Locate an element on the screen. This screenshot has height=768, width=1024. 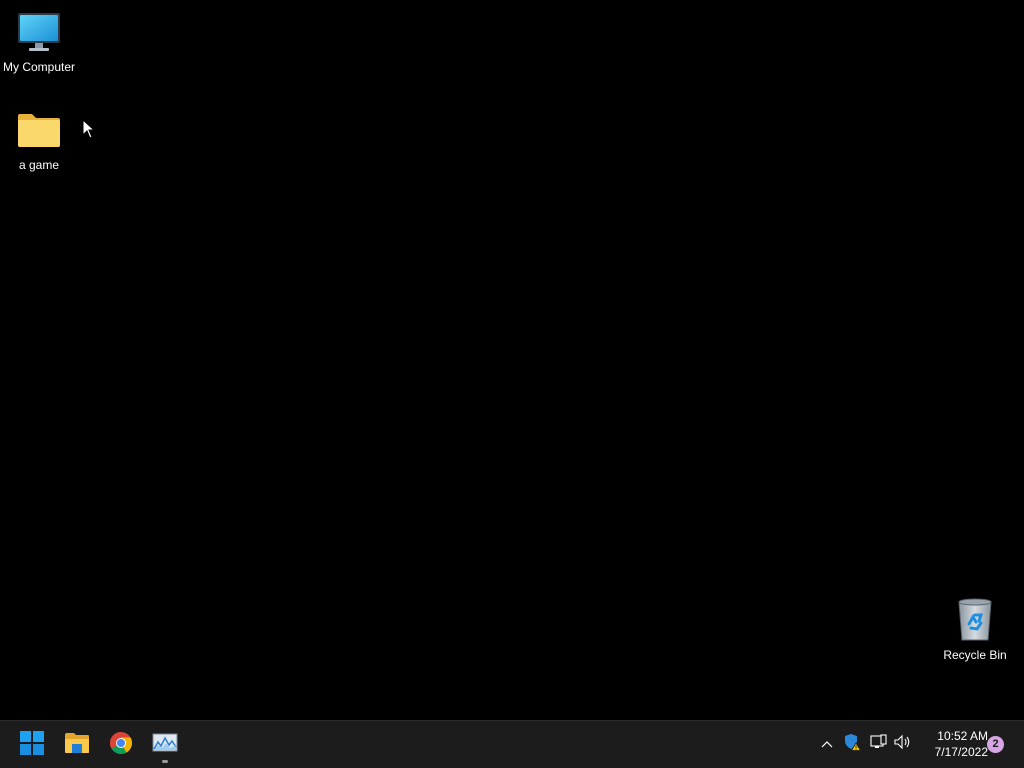
monitor-icon is located at coordinates (39, 32).